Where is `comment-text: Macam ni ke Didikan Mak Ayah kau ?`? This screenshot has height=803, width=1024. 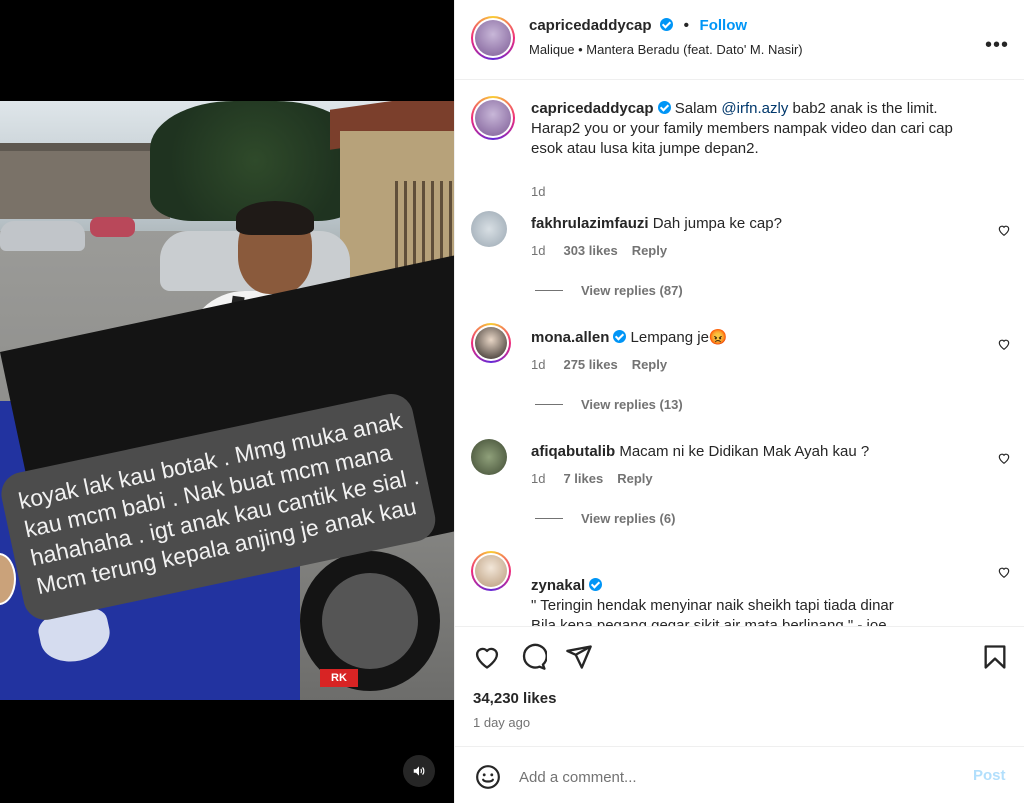 comment-text: Macam ni ke Didikan Mak Ayah kau ? is located at coordinates (744, 451).